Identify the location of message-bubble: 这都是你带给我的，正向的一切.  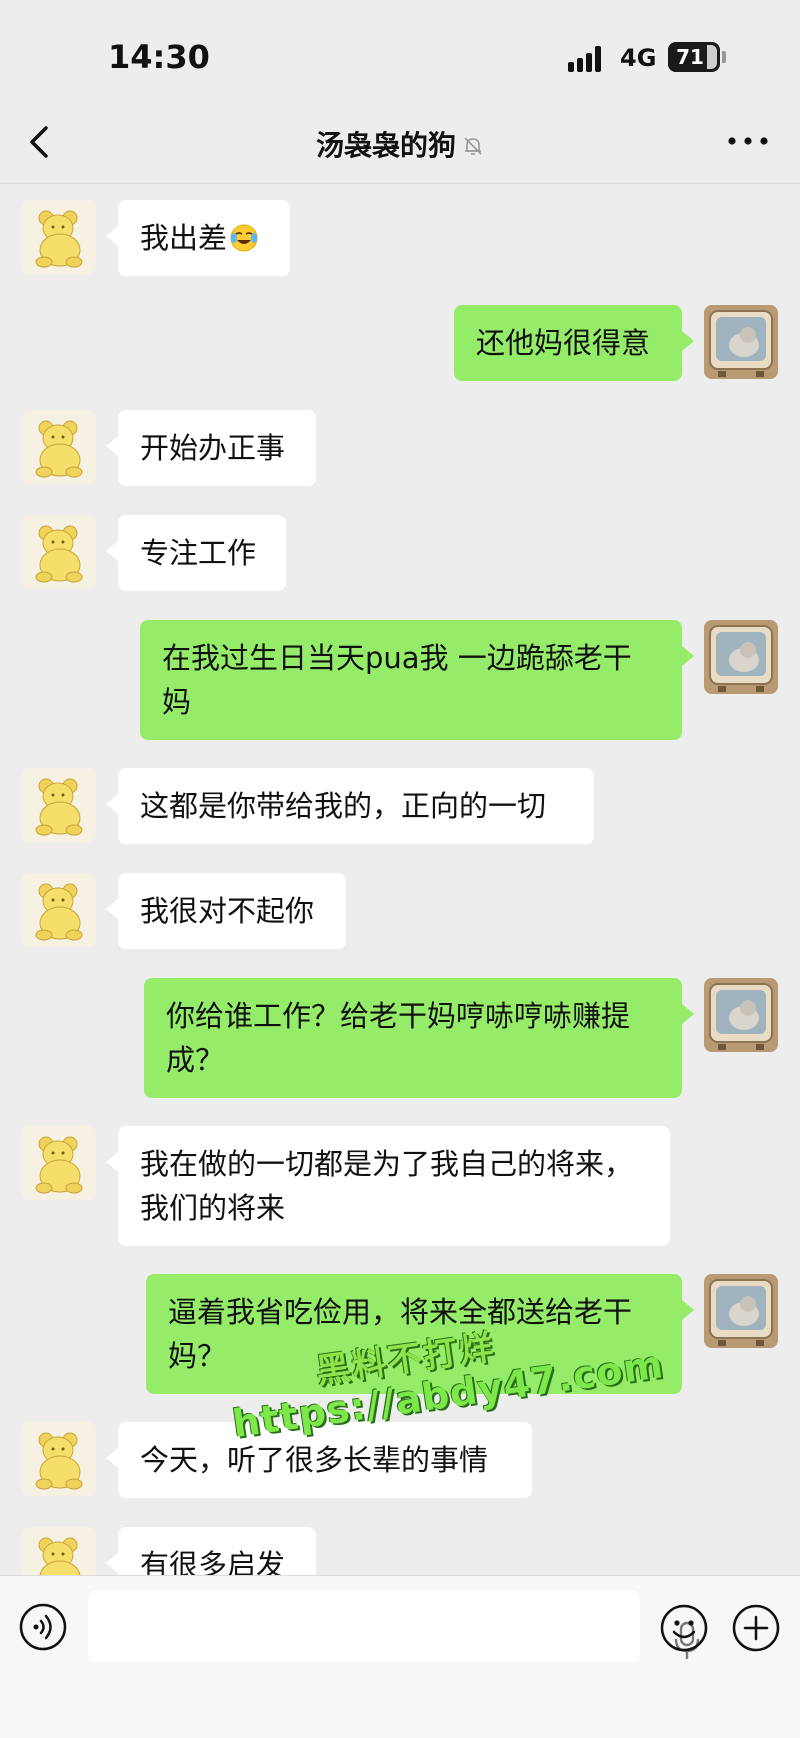
(350, 806).